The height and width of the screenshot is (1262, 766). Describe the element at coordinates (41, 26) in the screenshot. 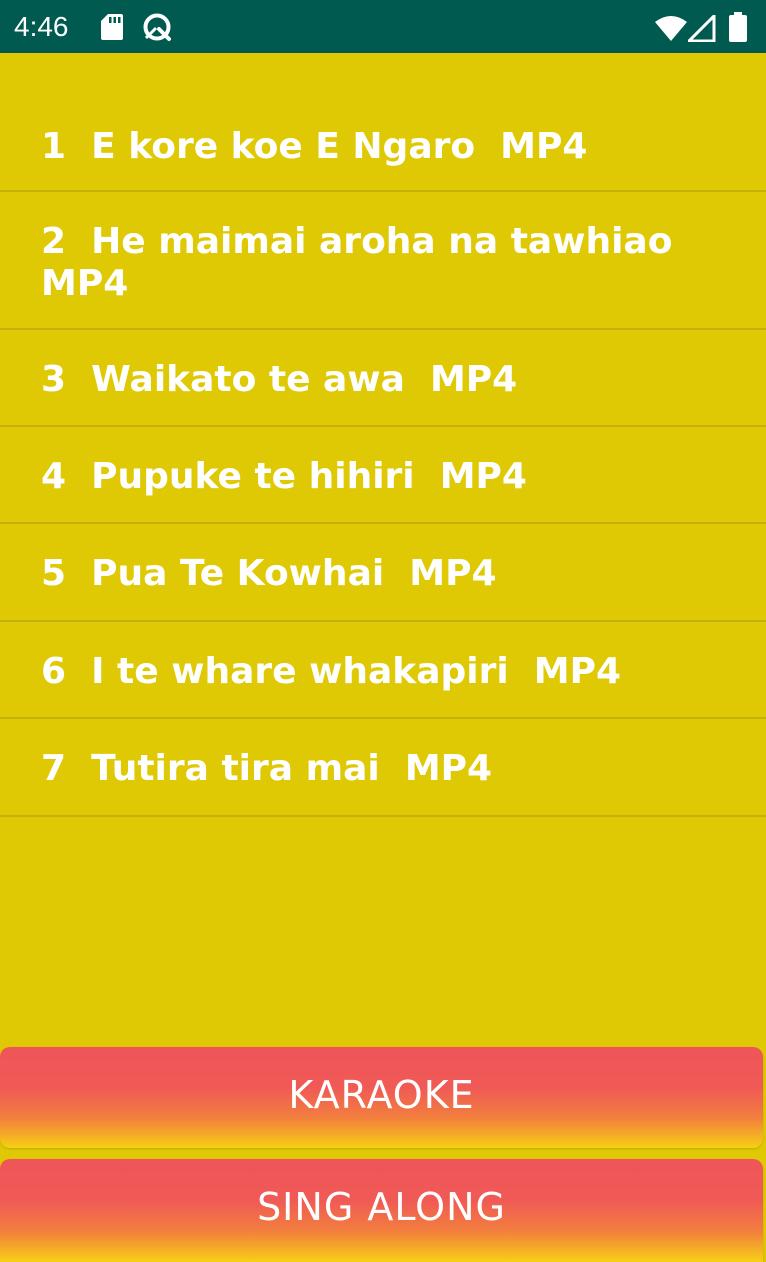

I see `status-time: 4:46` at that location.